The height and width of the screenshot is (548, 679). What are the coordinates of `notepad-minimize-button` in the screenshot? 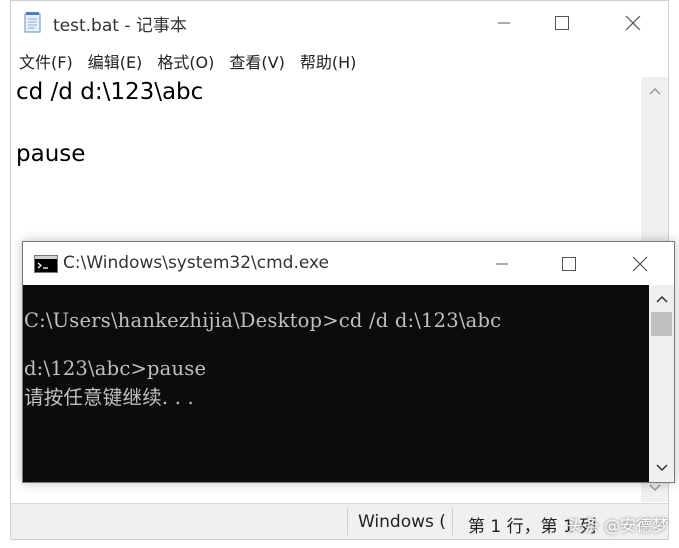 It's located at (504, 23).